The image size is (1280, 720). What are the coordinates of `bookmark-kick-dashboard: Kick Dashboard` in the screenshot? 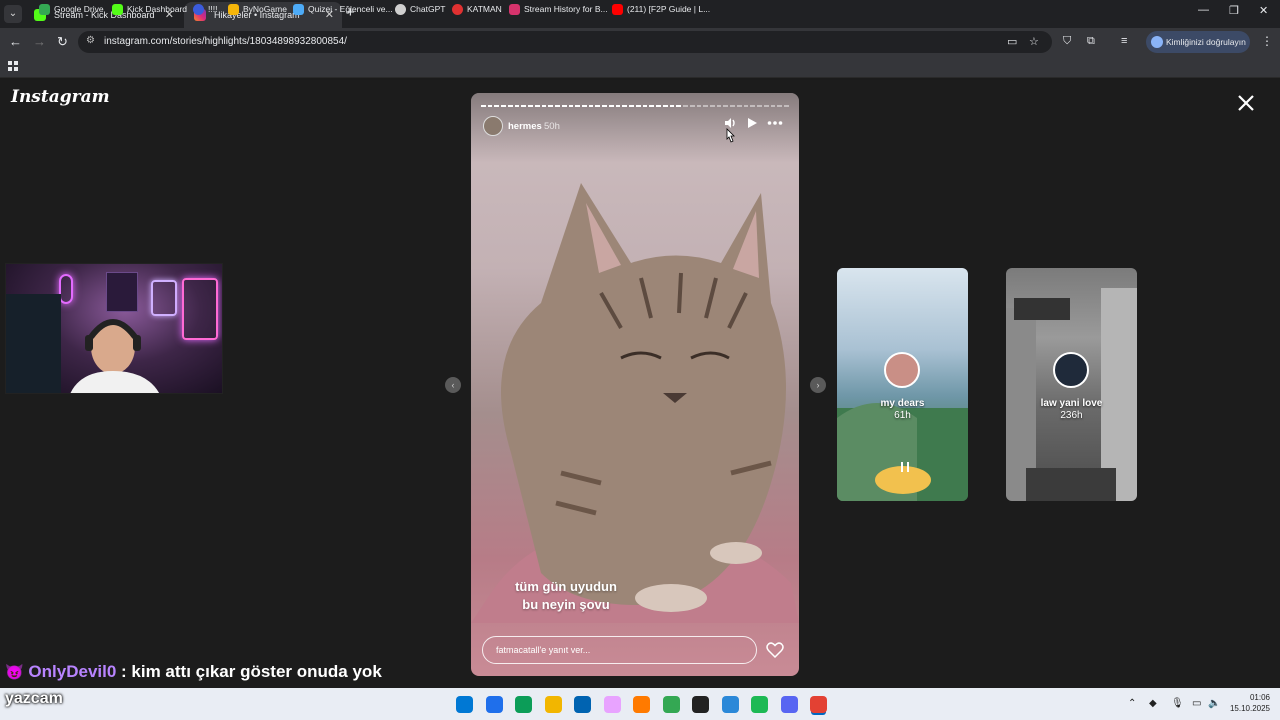 It's located at (149, 9).